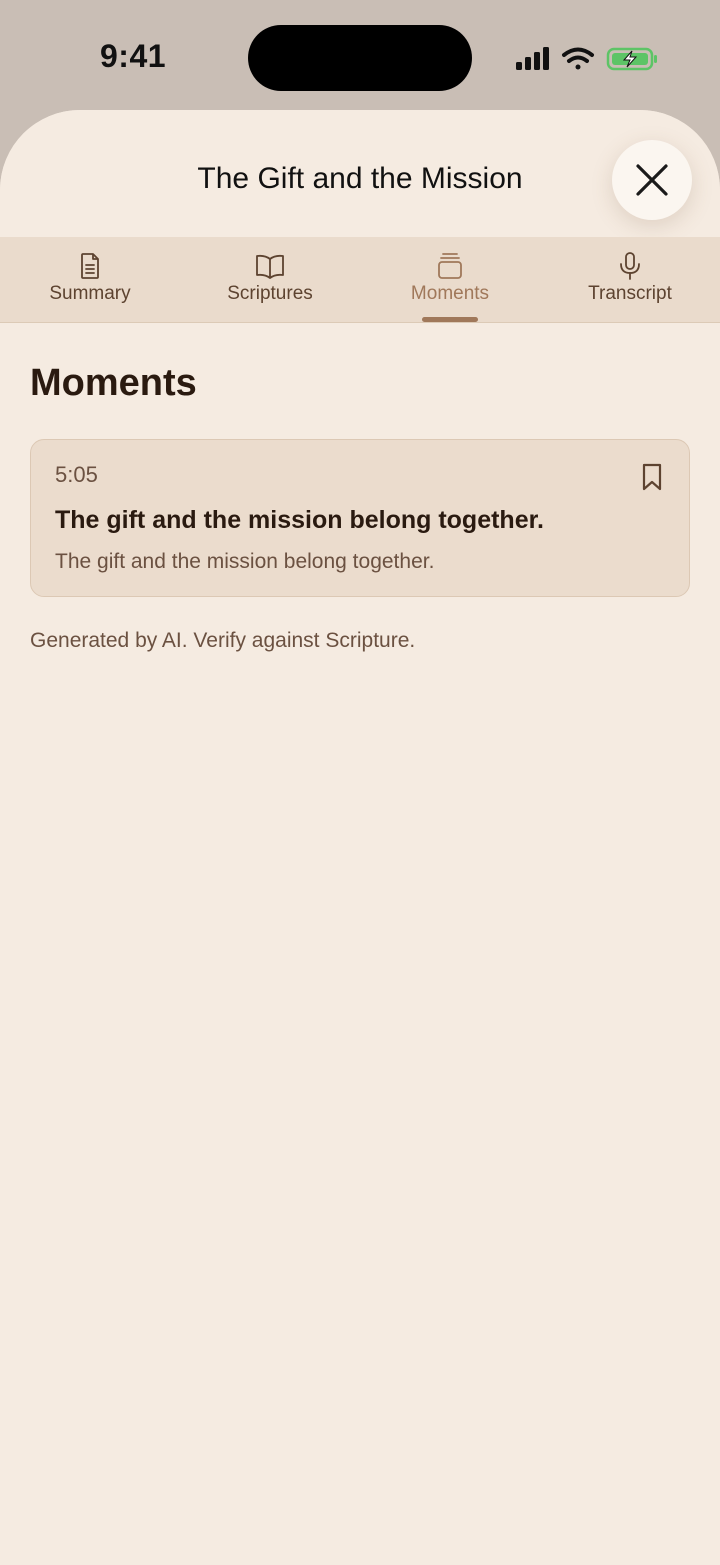 This screenshot has width=720, height=1565. I want to click on tab-summary-label: Summary, so click(90, 293).